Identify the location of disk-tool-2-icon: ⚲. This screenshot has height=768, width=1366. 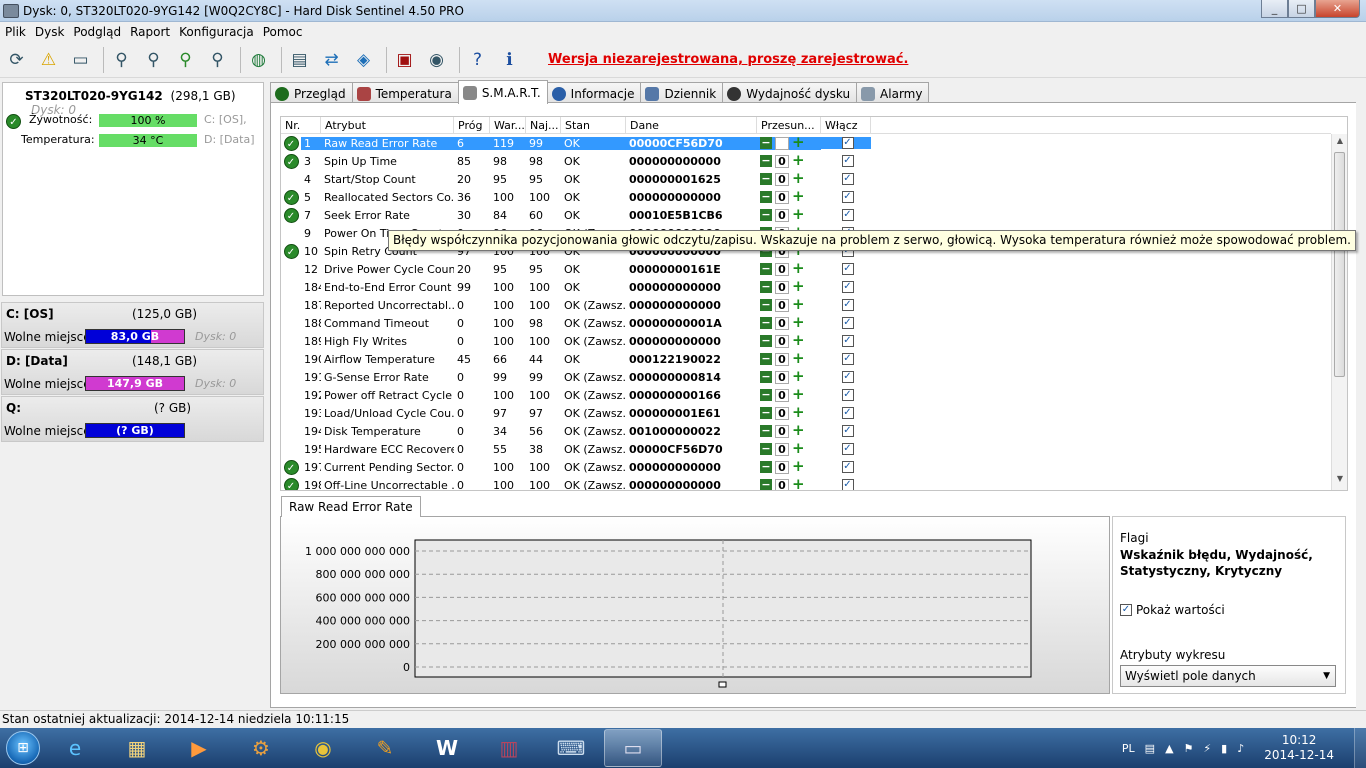
(153, 59).